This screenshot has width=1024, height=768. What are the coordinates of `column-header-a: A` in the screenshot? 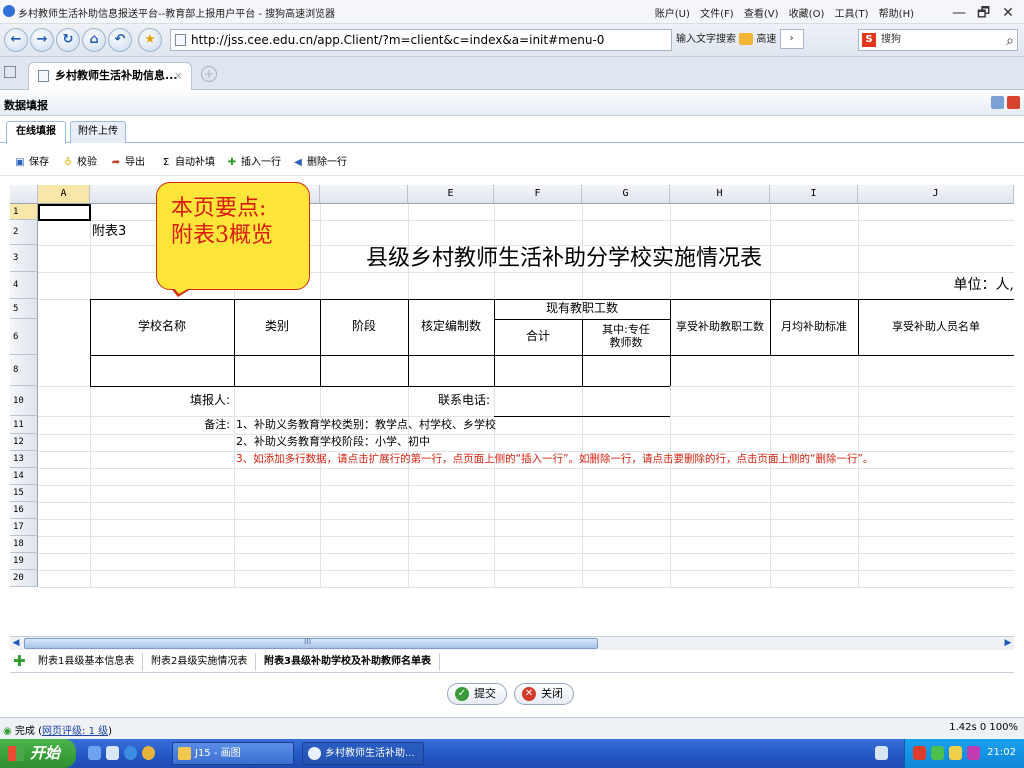 It's located at (64, 194).